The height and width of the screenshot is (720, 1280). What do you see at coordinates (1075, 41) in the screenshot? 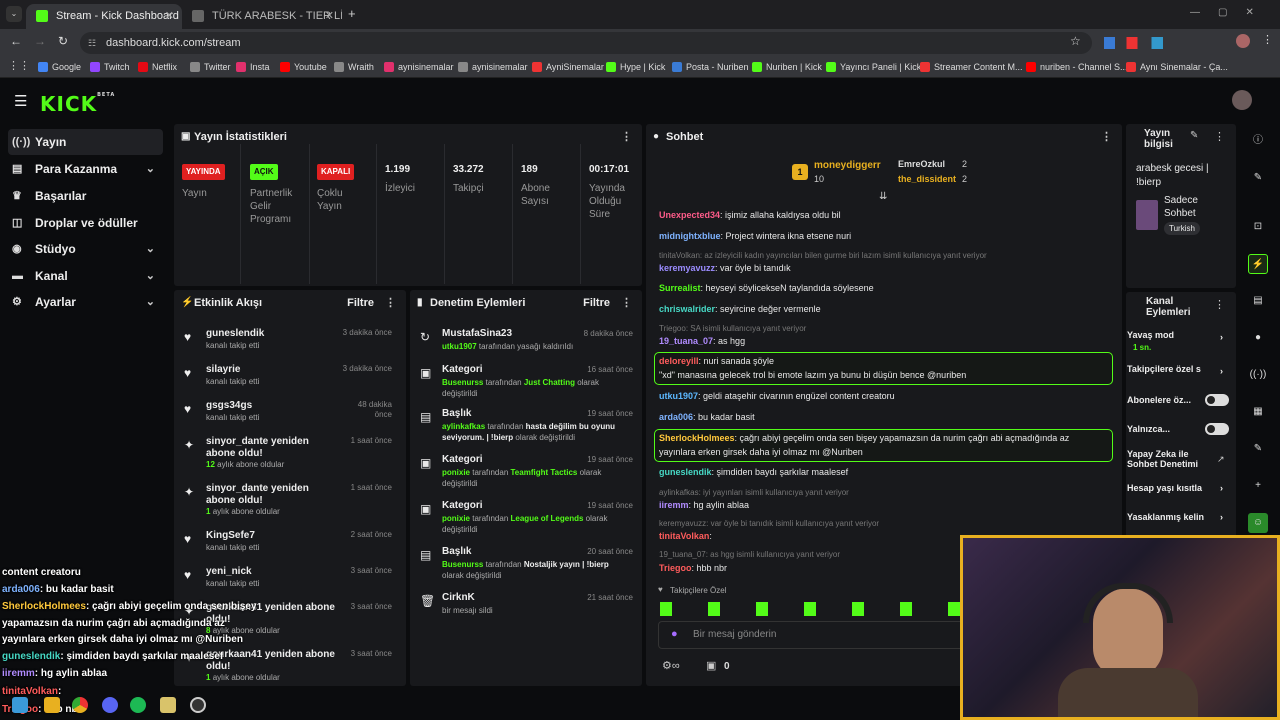
I see `bookmark-star-icon: ☆` at bounding box center [1075, 41].